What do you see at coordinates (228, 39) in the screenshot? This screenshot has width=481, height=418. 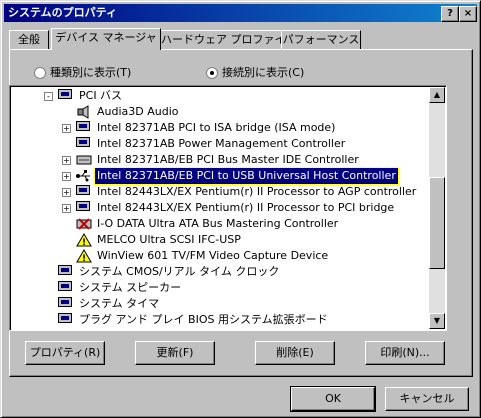 I see `tab-hardware-profiles: ハードウェア プロファイル` at bounding box center [228, 39].